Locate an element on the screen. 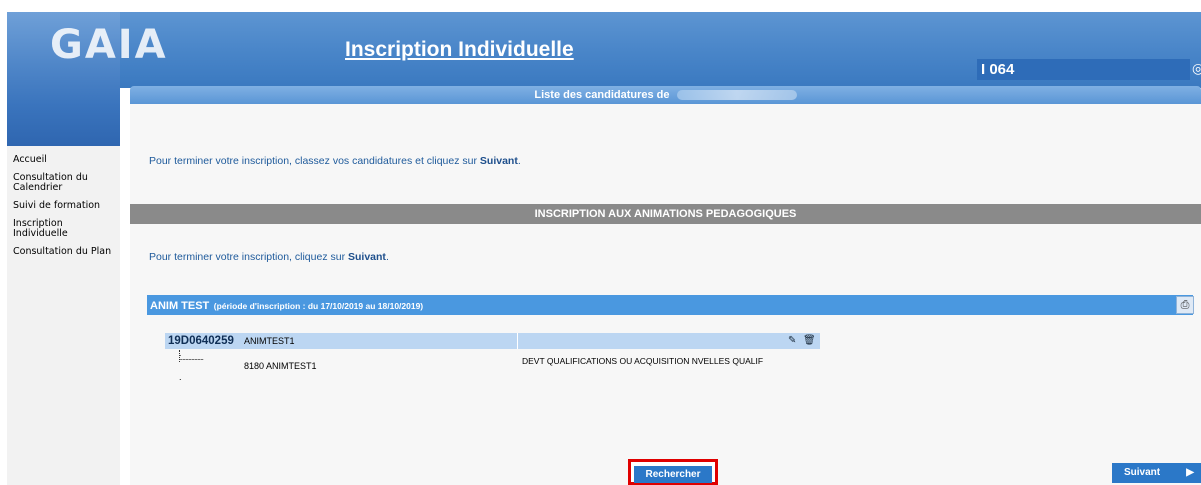  candidatures-title-bar: Liste des candidatures de is located at coordinates (665, 95).